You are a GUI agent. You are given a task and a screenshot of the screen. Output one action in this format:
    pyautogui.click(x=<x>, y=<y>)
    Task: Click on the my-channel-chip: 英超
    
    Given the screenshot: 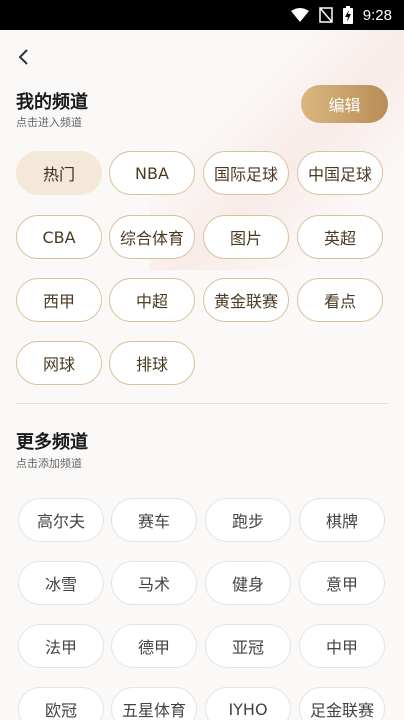 What is the action you would take?
    pyautogui.click(x=340, y=237)
    